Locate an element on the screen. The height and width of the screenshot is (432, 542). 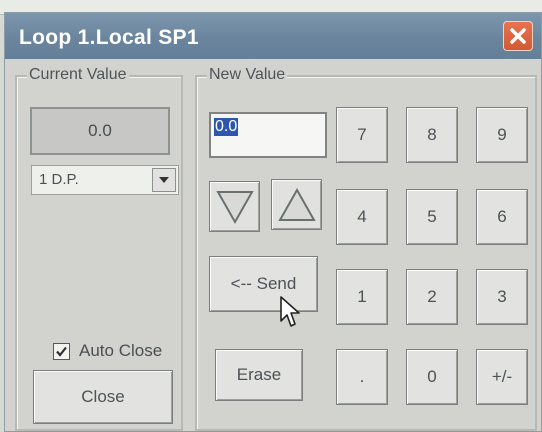
key-7: 7 is located at coordinates (362, 135).